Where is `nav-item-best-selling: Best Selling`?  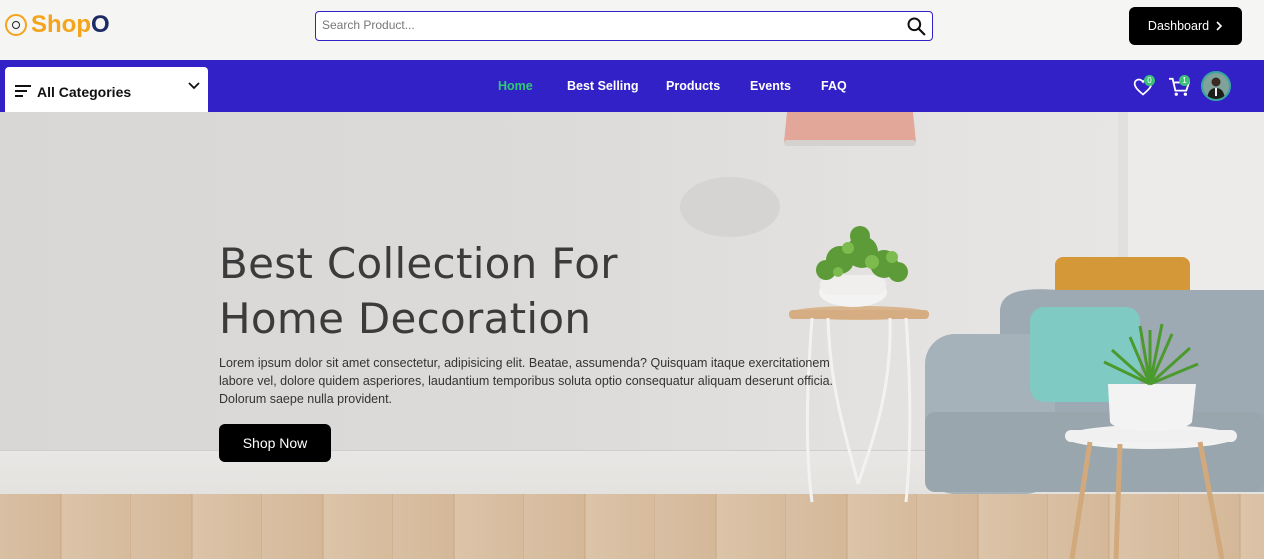
nav-item-best-selling: Best Selling is located at coordinates (603, 86).